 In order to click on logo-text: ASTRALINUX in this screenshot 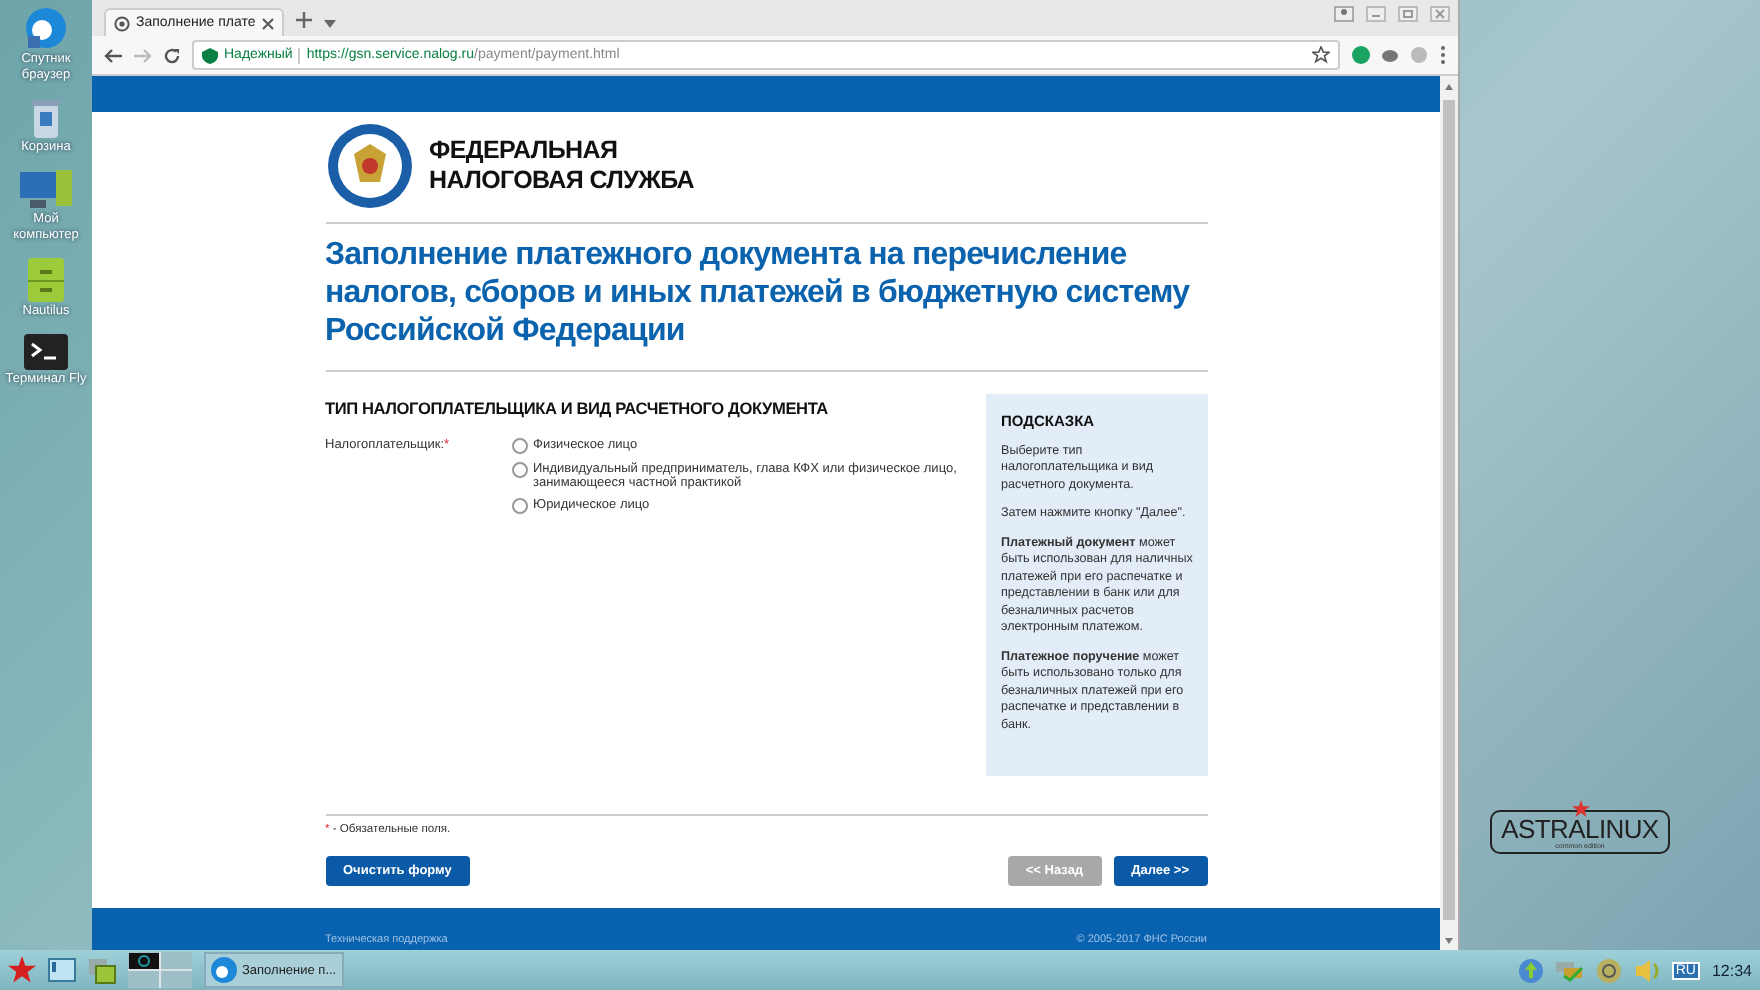, I will do `click(1580, 828)`.